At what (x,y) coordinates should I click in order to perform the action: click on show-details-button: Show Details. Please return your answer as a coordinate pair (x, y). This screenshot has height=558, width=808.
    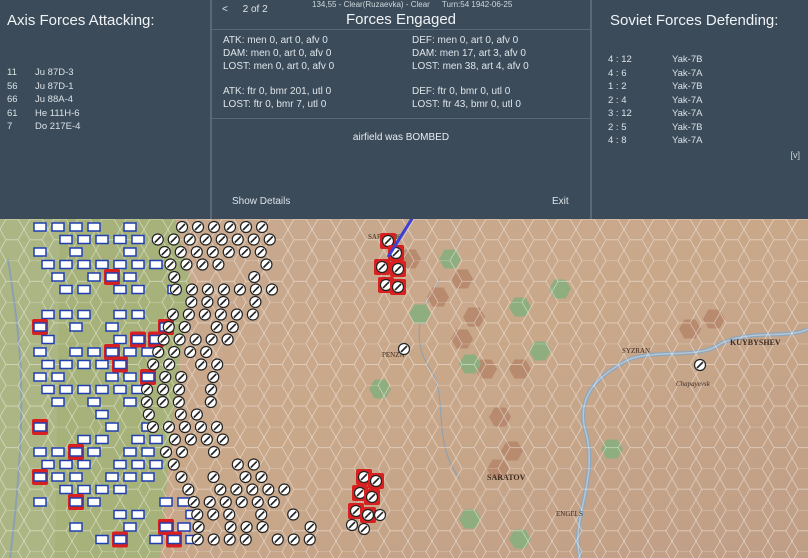
    Looking at the image, I should click on (261, 201).